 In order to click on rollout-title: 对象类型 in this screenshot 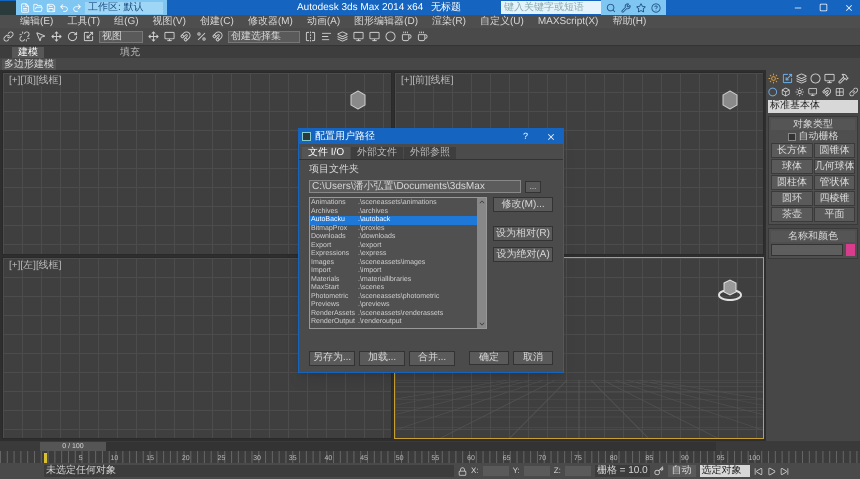, I will do `click(813, 124)`.